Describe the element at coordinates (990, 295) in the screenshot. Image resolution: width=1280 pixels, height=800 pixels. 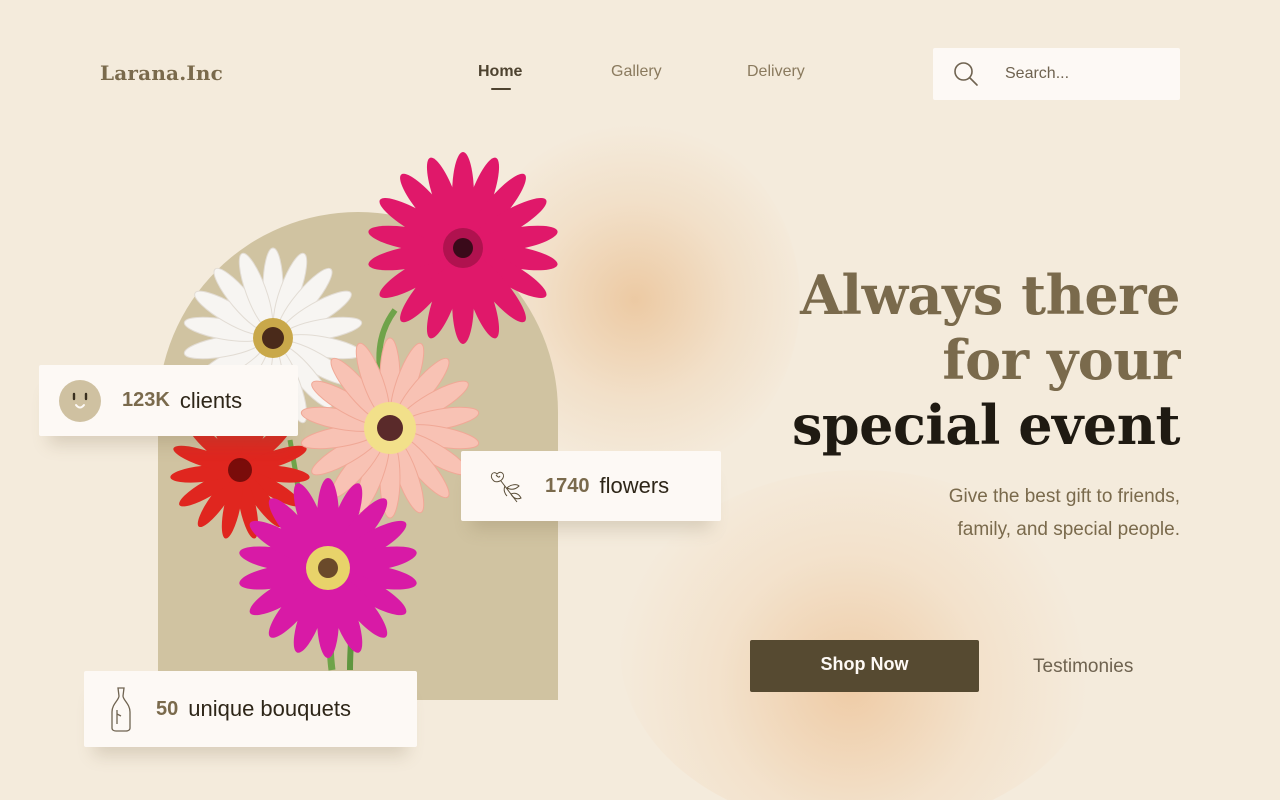
I see `hero-title-line-1: Always there` at that location.